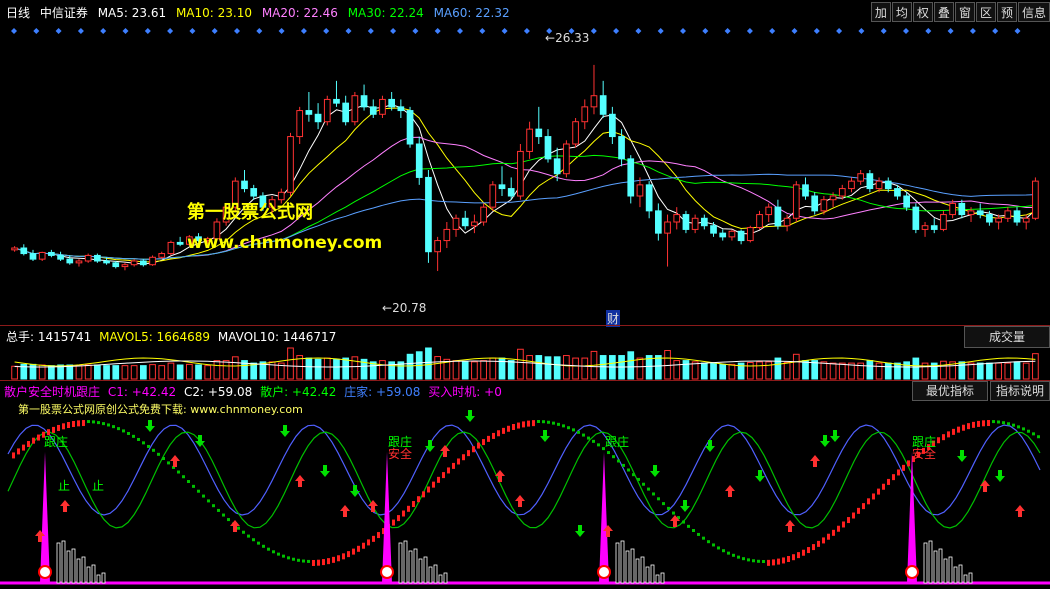 The height and width of the screenshot is (589, 1050). What do you see at coordinates (880, 12) in the screenshot?
I see `toolbar-button-add: 加` at bounding box center [880, 12].